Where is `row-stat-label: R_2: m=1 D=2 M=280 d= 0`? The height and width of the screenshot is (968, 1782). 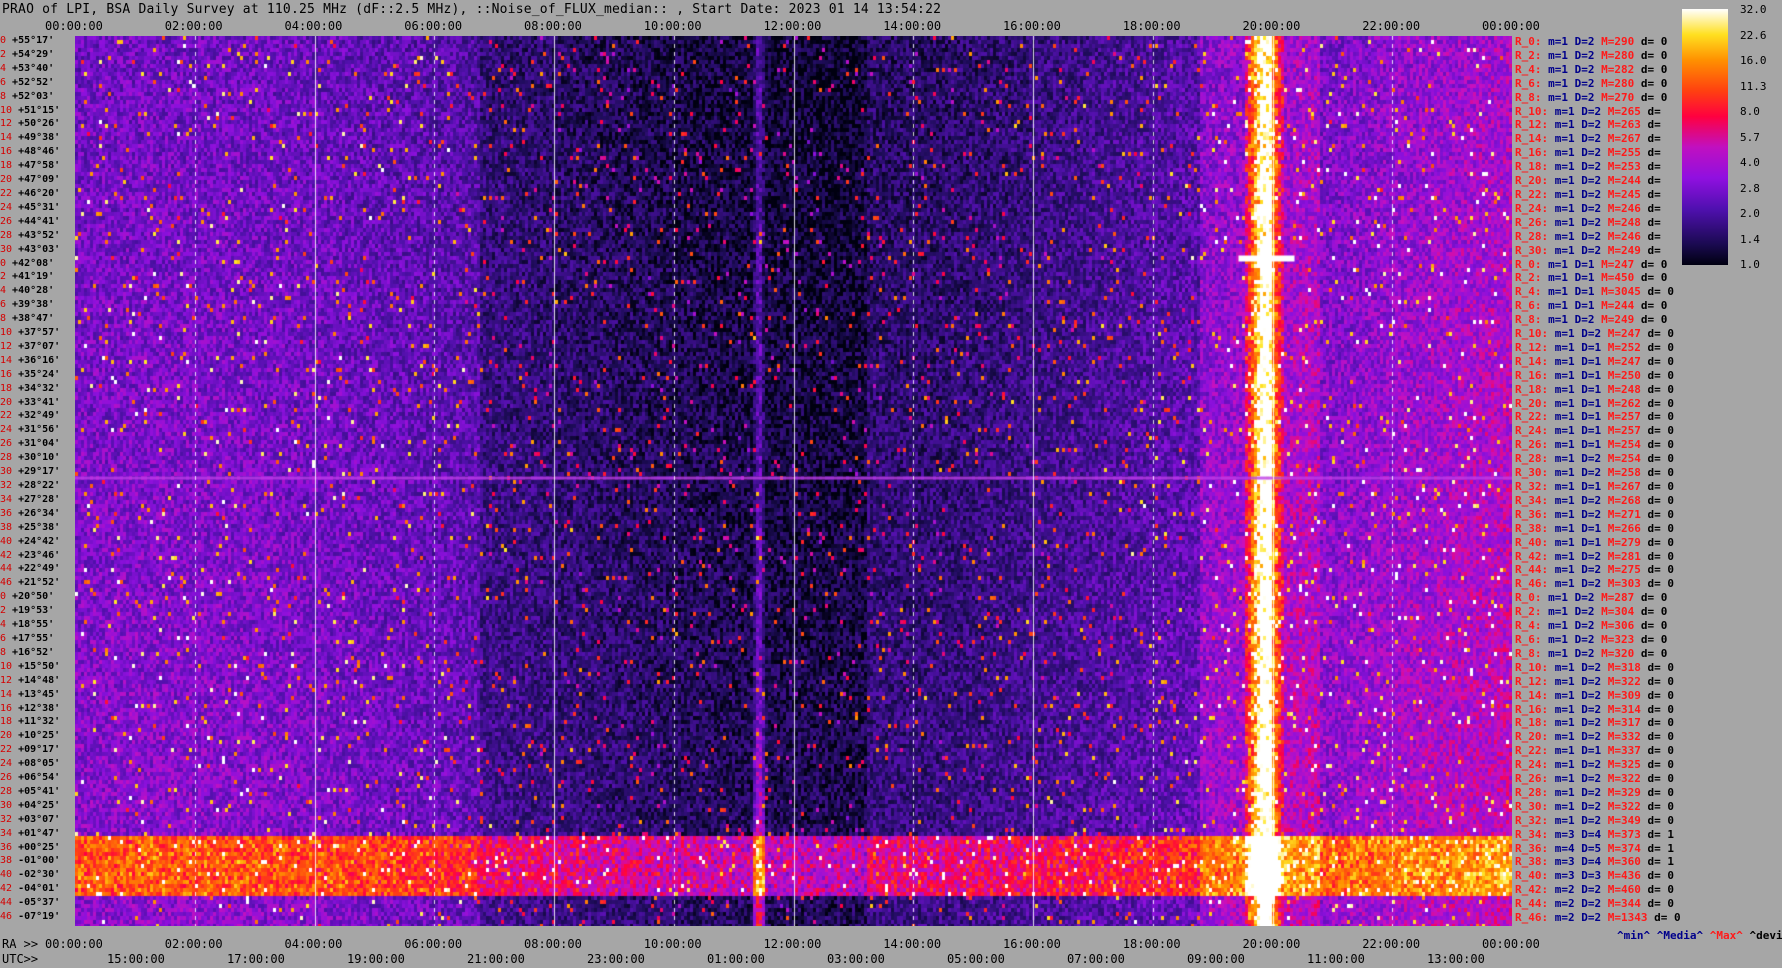 row-stat-label: R_2: m=1 D=2 M=280 d= 0 is located at coordinates (1591, 55).